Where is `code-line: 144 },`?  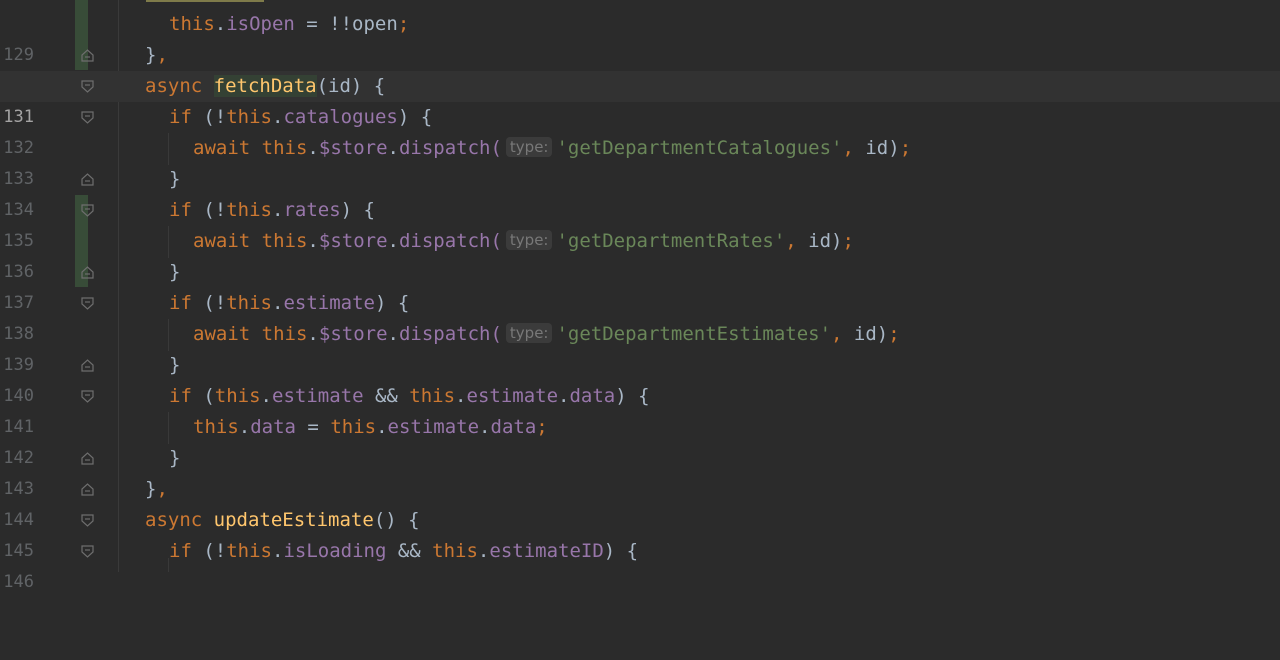 code-line: 144 }, is located at coordinates (640, 502).